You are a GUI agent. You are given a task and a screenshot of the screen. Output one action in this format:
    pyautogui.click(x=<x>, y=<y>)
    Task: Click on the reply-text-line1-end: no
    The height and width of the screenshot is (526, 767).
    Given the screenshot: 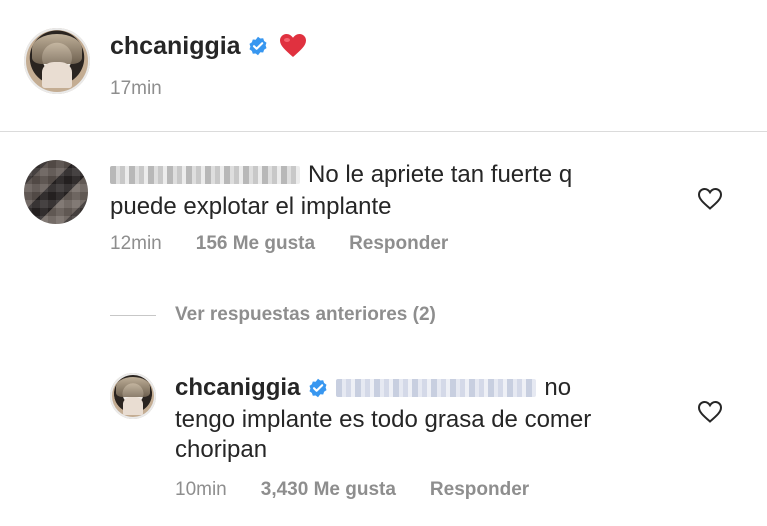 What is the action you would take?
    pyautogui.click(x=558, y=387)
    